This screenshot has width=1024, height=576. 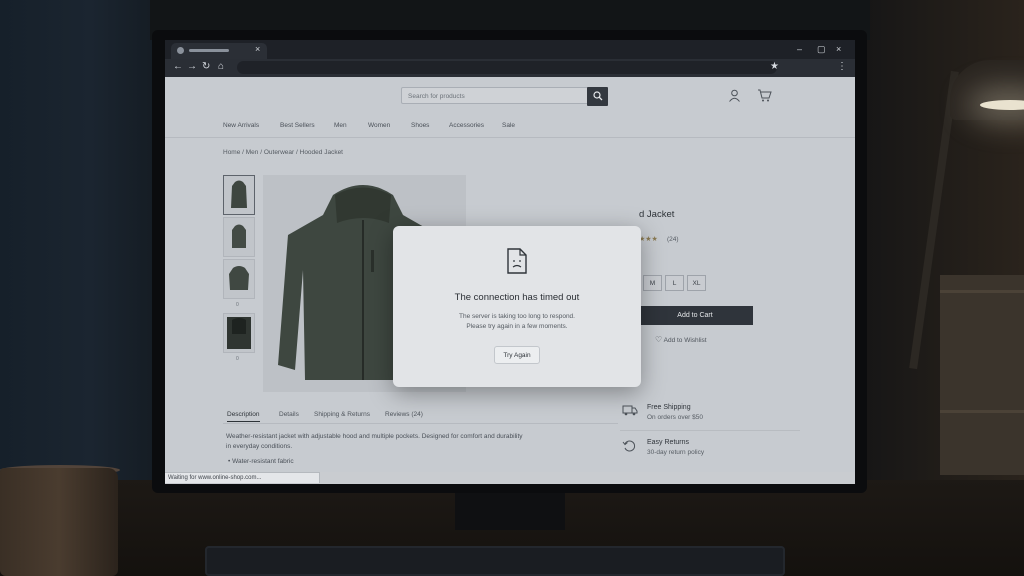 What do you see at coordinates (674, 283) in the screenshot?
I see `size-option-l: L` at bounding box center [674, 283].